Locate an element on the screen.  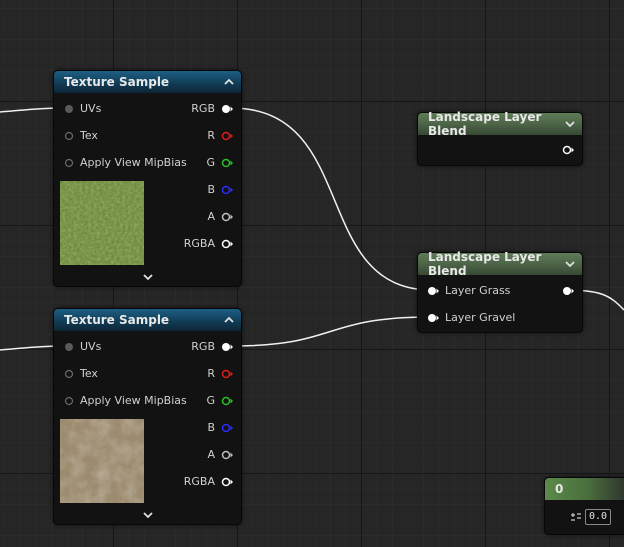
layer-grass-input-pin is located at coordinates (433, 291).